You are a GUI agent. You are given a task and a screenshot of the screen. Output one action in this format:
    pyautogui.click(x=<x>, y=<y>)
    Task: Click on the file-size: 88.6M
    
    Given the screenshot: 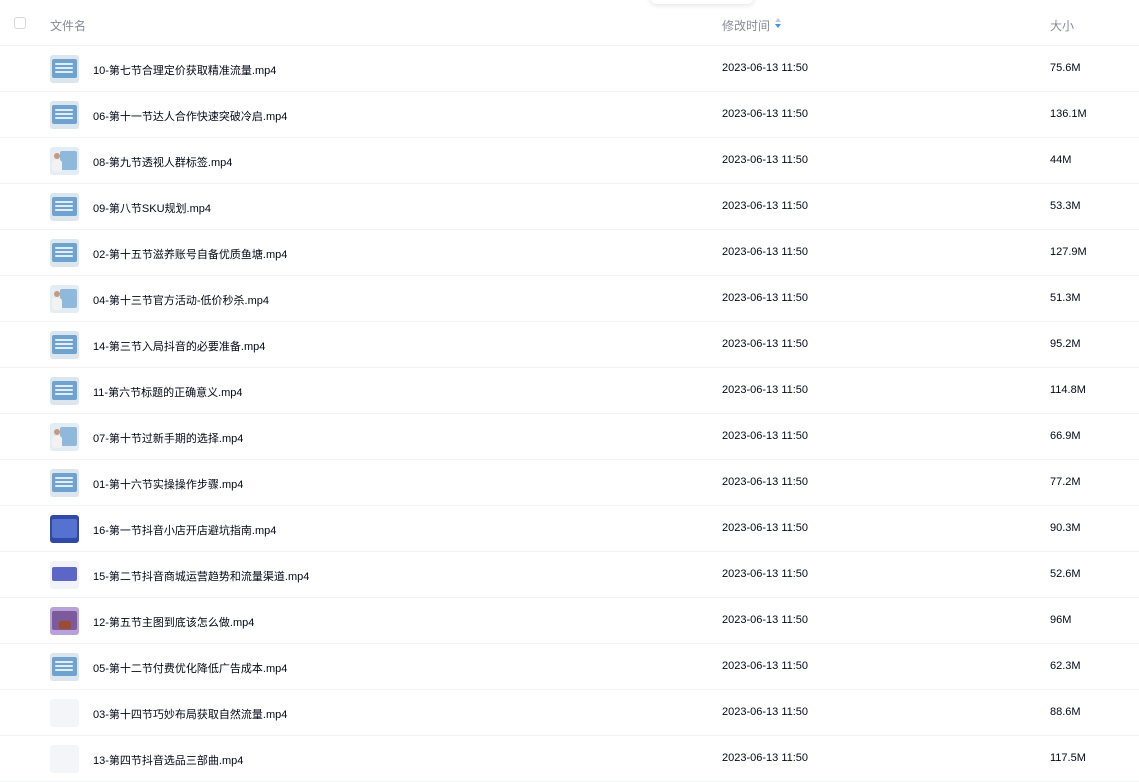 What is the action you would take?
    pyautogui.click(x=1065, y=712)
    